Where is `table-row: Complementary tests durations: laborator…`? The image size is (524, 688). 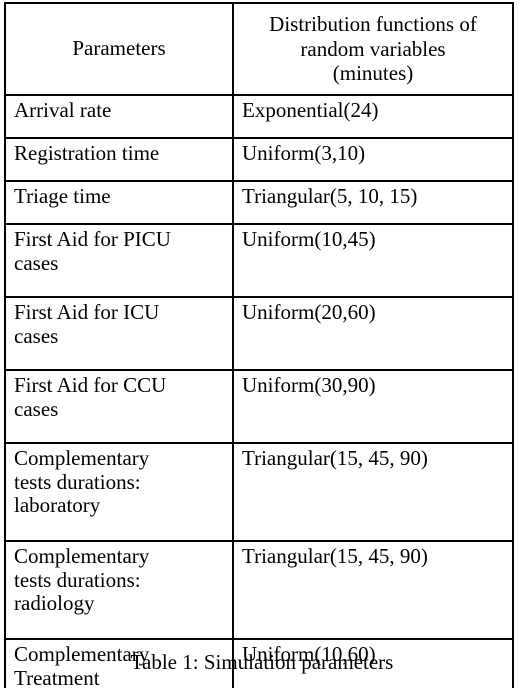 table-row: Complementary tests durations: laborator… is located at coordinates (259, 492).